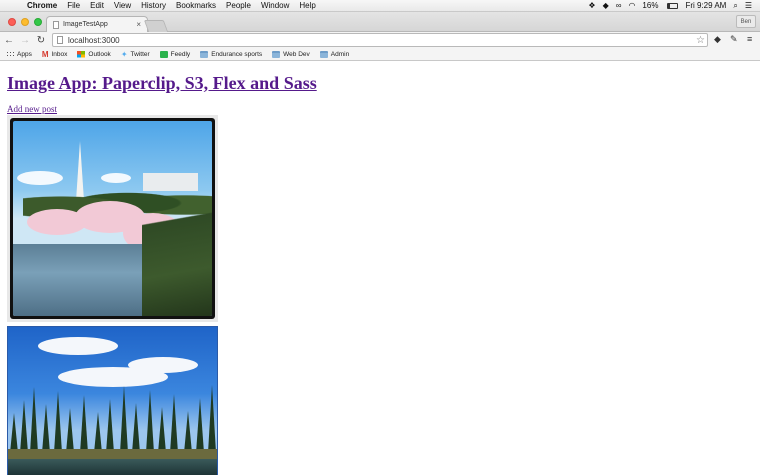 The height and width of the screenshot is (475, 760). I want to click on bookmark-inbox: M Inbox, so click(55, 54).